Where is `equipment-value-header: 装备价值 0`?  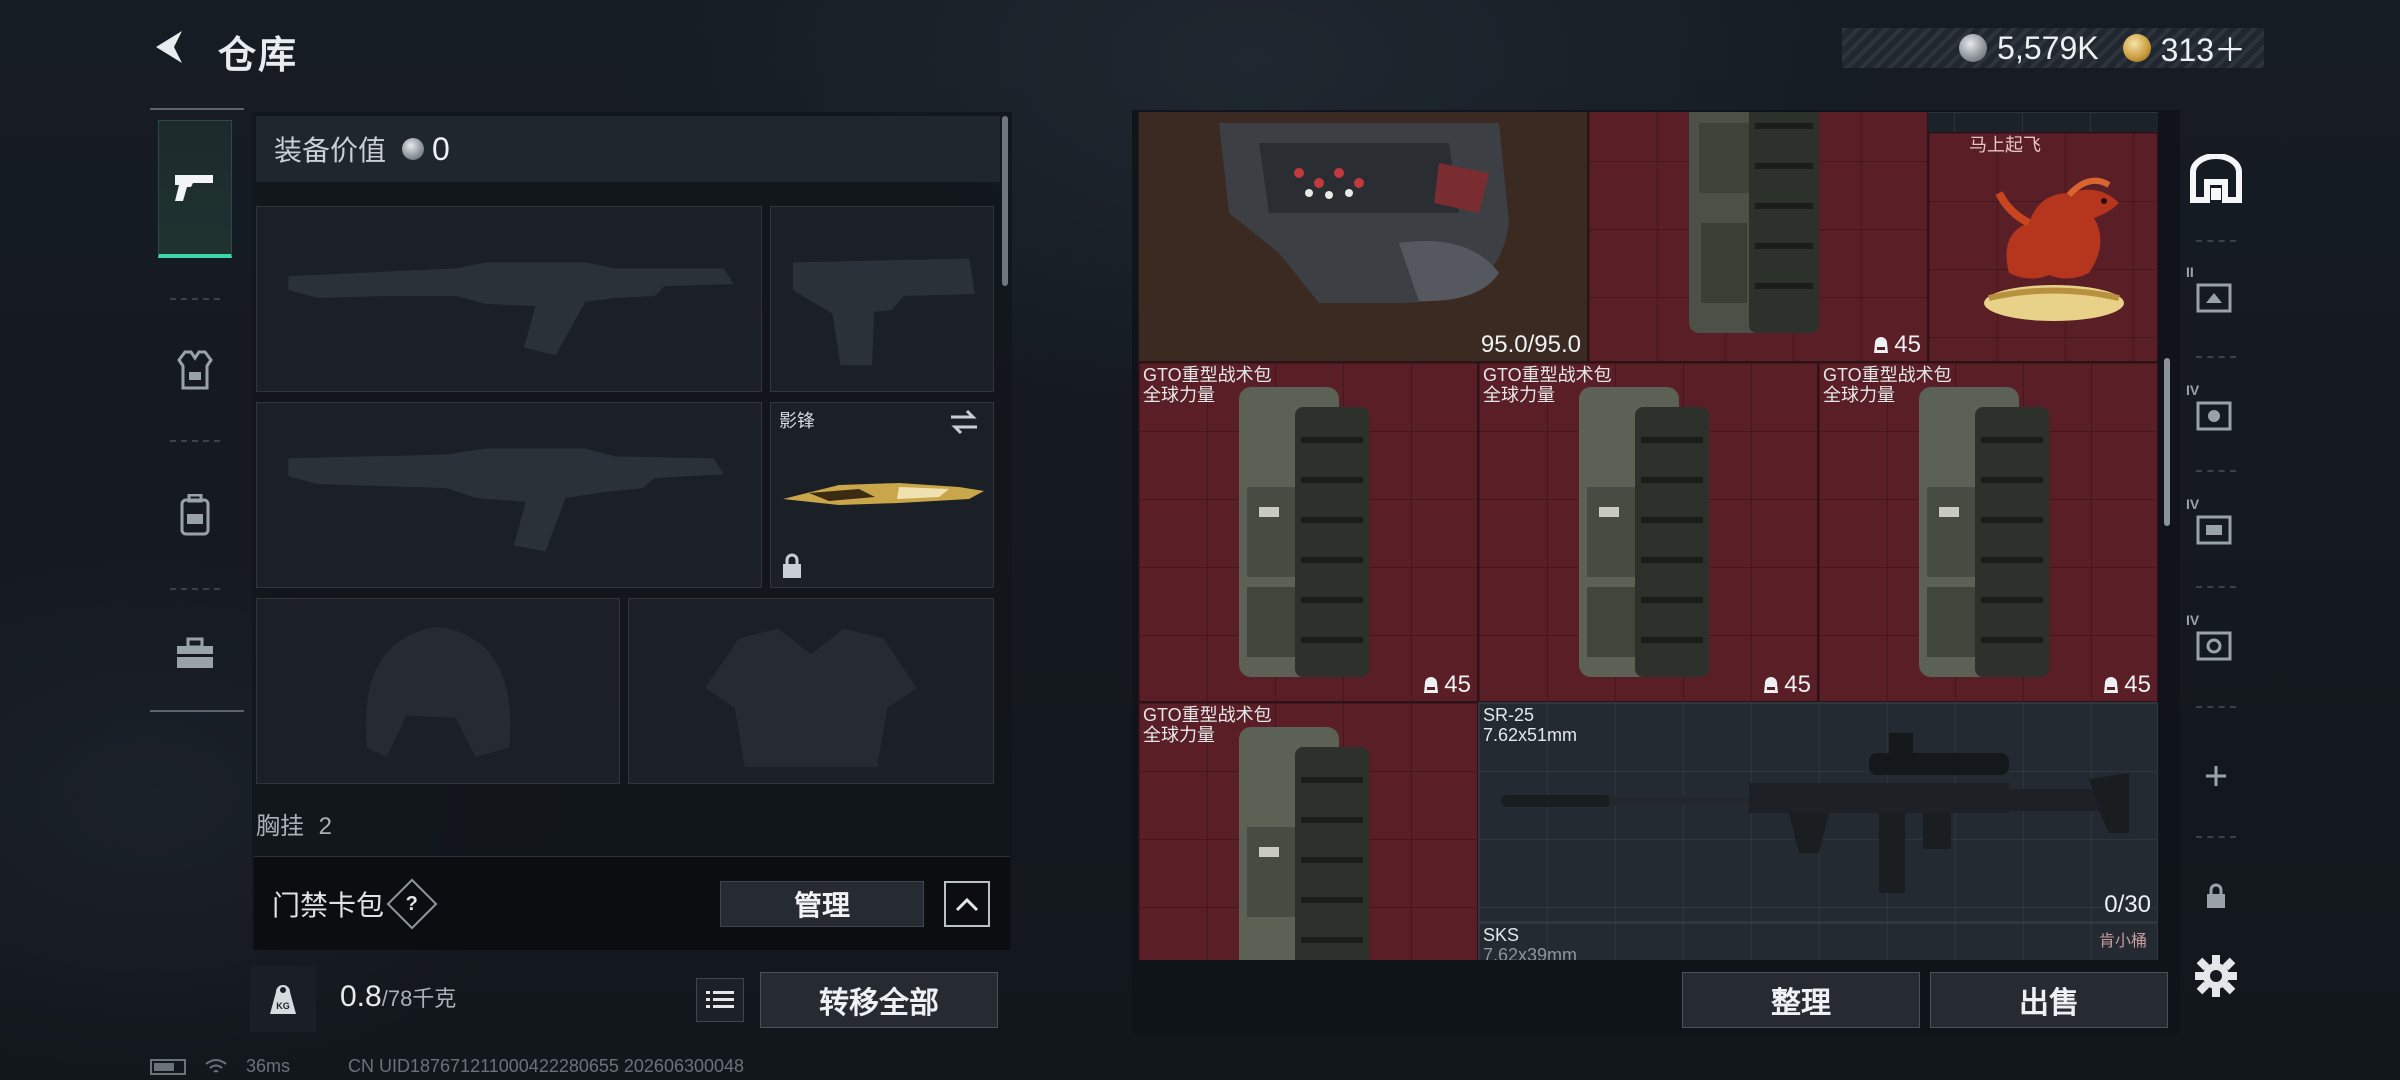 equipment-value-header: 装备价值 0 is located at coordinates (628, 149).